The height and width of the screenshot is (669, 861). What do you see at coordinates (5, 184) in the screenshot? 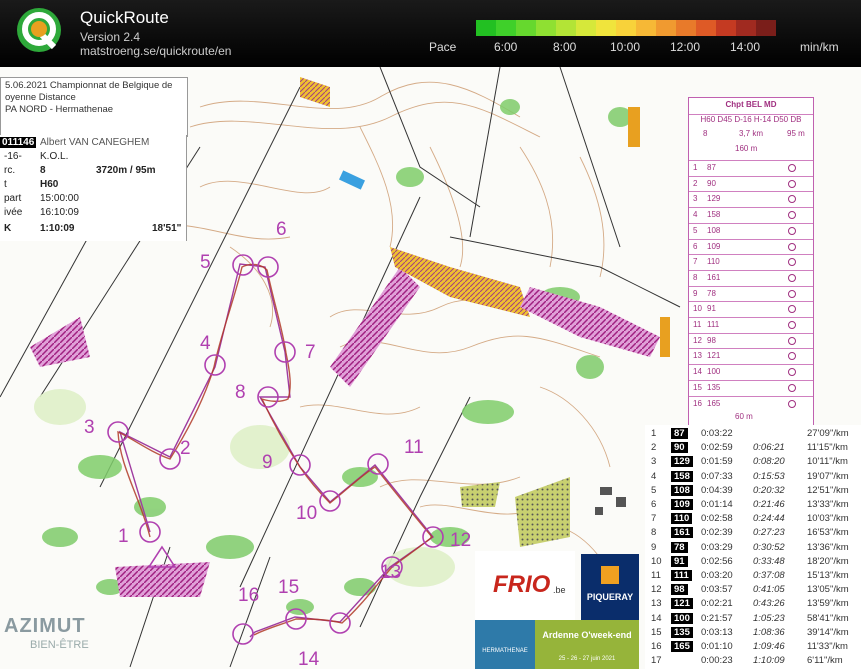
I see `runner-row-label: t` at bounding box center [5, 184].